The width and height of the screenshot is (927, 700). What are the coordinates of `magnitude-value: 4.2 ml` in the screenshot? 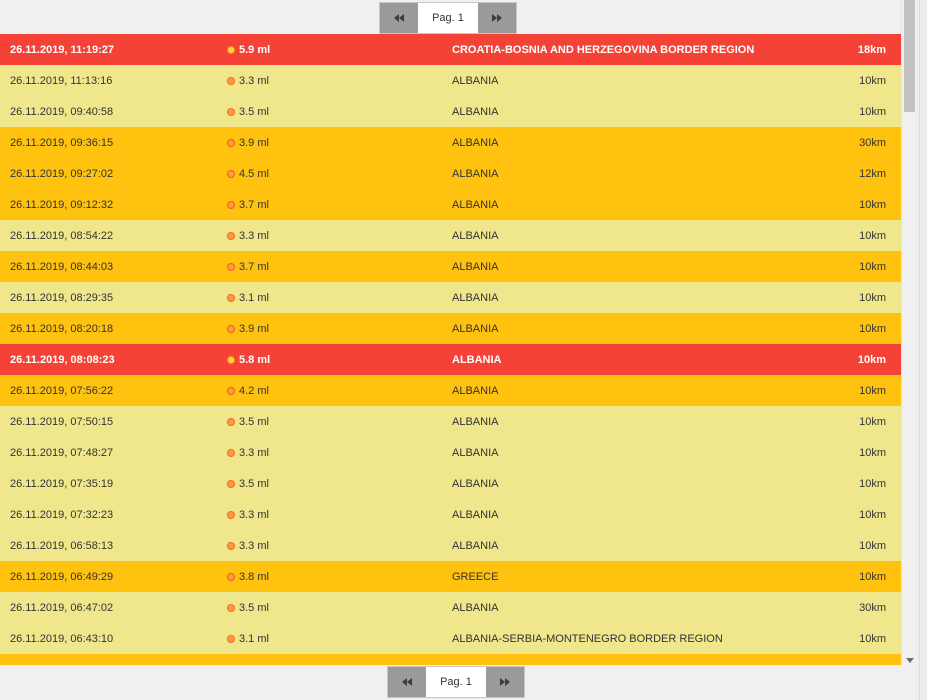 It's located at (254, 390).